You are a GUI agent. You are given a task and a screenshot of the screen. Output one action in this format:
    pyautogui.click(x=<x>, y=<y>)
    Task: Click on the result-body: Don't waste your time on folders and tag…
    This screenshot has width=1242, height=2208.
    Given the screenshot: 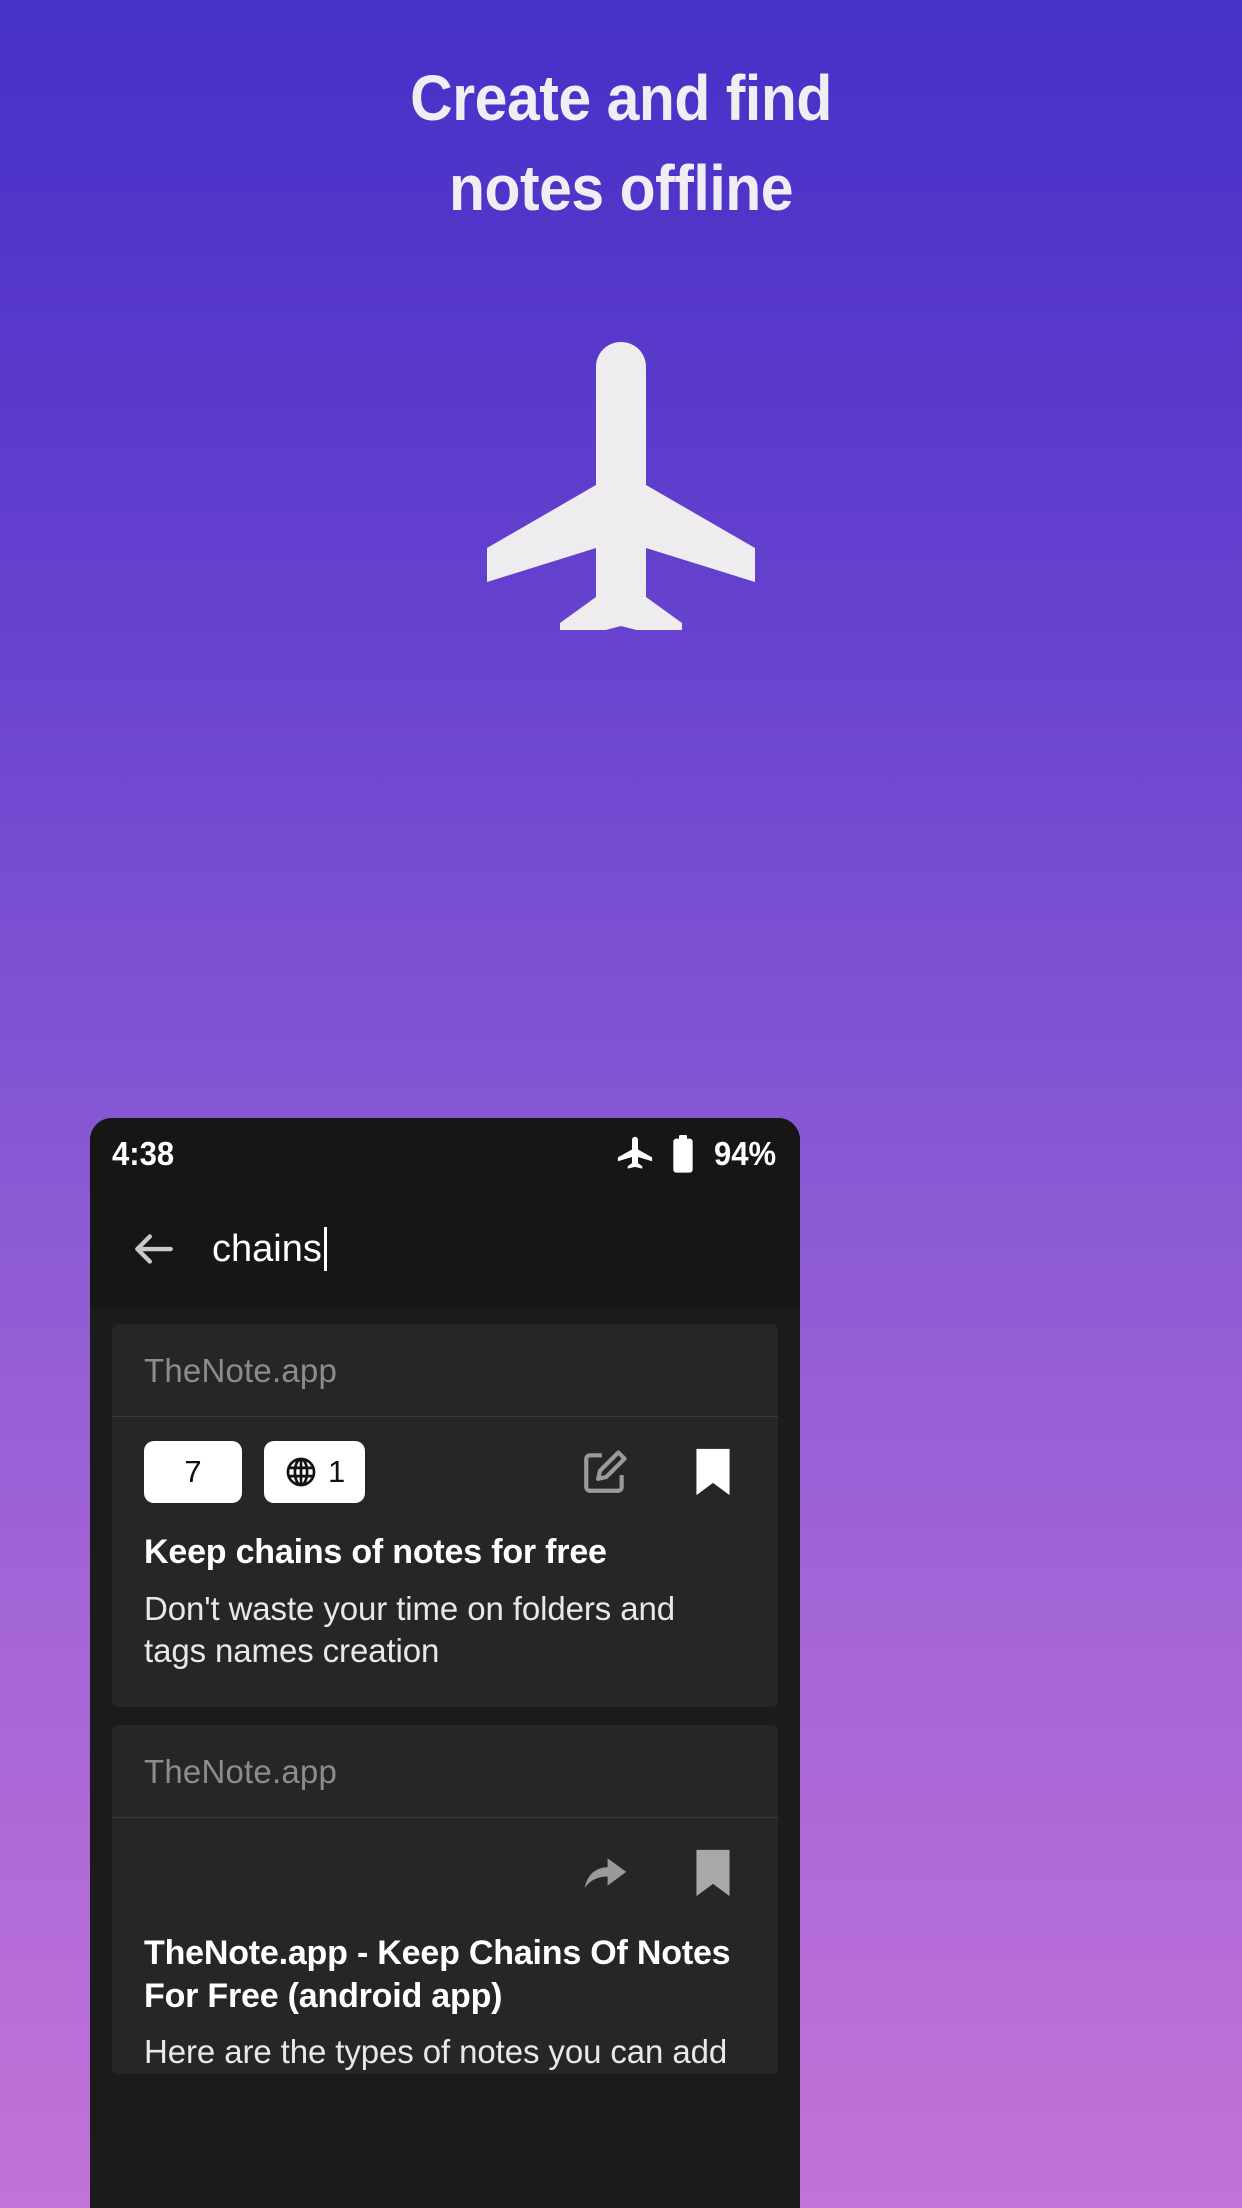 What is the action you would take?
    pyautogui.click(x=409, y=1629)
    